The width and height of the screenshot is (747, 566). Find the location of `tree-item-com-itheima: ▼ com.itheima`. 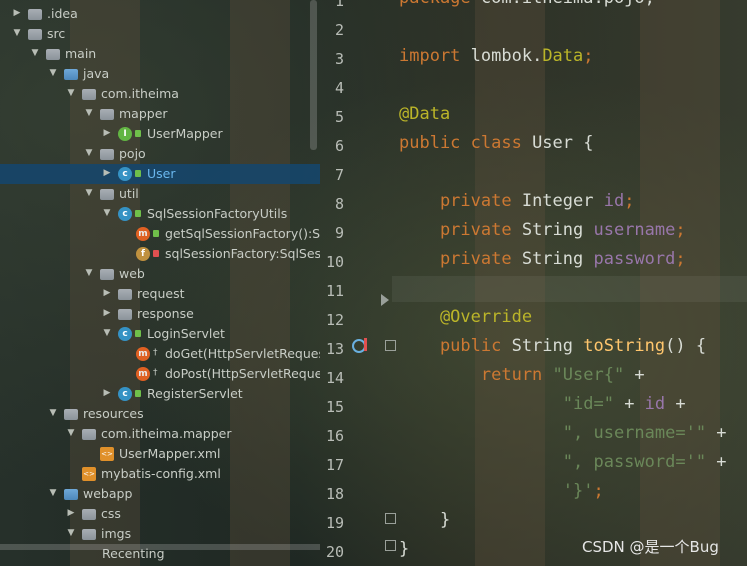

tree-item-com-itheima: ▼ com.itheima is located at coordinates (160, 94).